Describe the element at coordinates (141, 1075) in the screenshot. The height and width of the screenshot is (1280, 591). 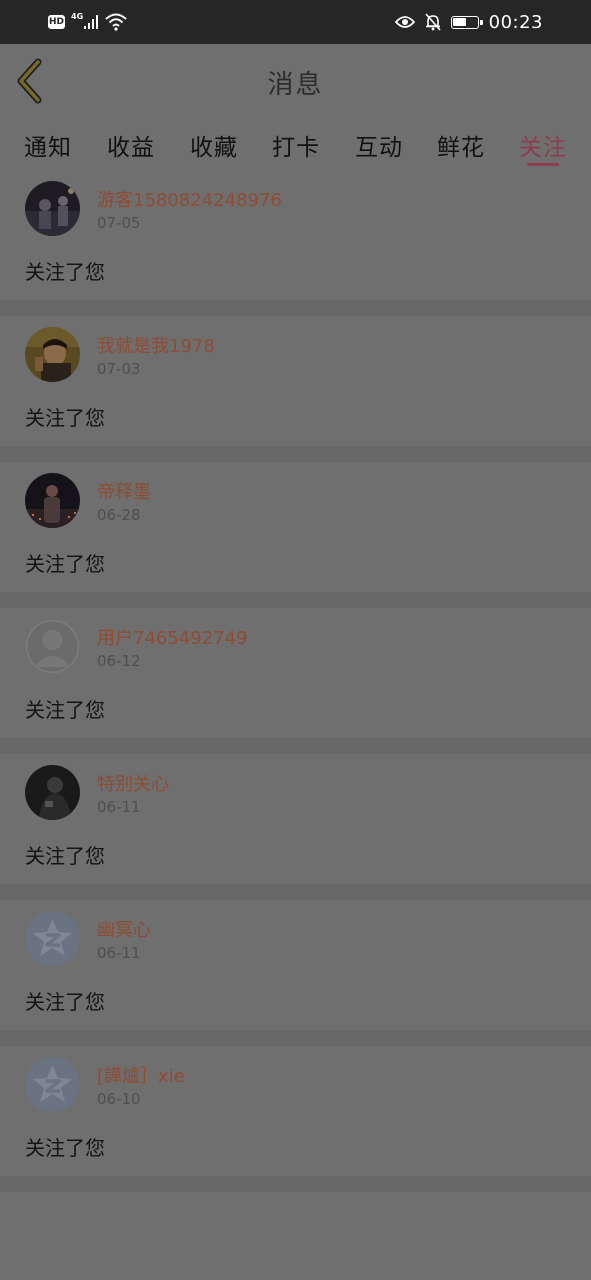
I see `username: [譁爐］xie` at that location.